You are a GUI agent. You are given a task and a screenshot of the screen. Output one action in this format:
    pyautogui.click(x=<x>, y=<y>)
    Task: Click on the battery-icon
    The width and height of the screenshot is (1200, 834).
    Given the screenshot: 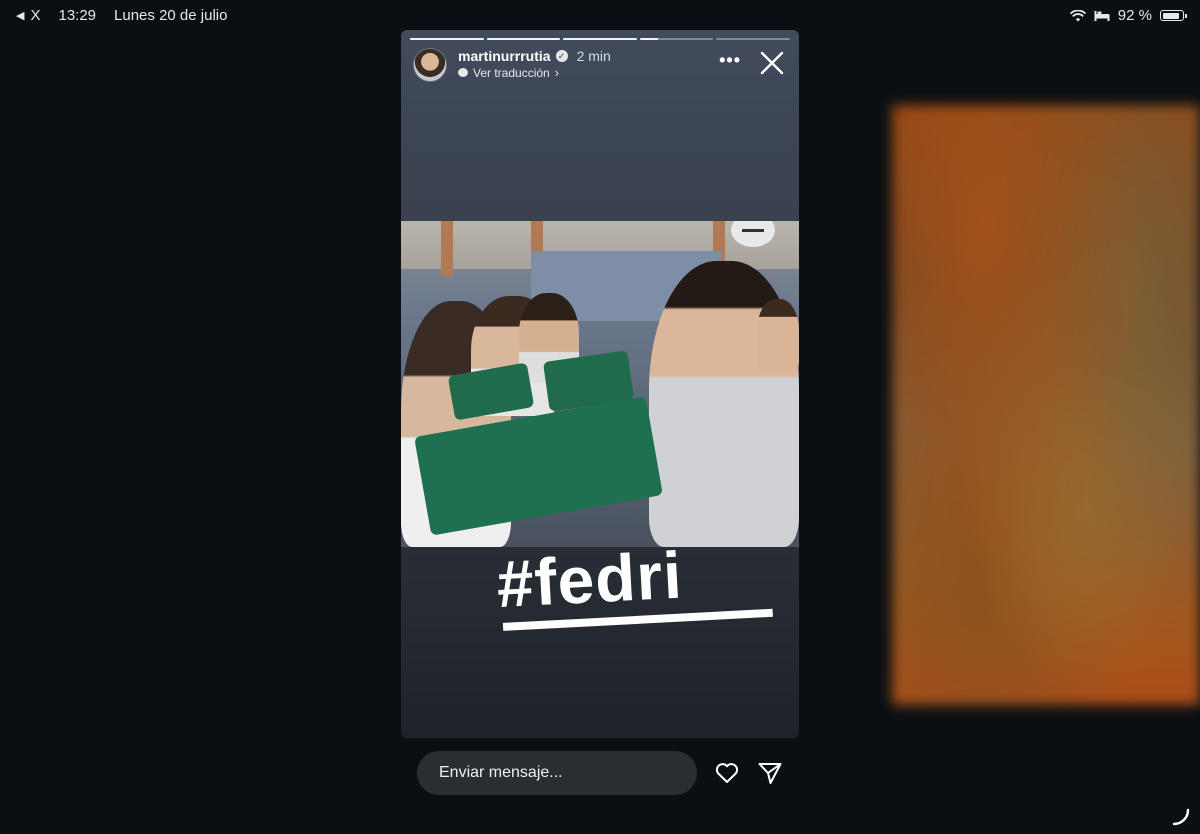 What is the action you would take?
    pyautogui.click(x=1173, y=15)
    